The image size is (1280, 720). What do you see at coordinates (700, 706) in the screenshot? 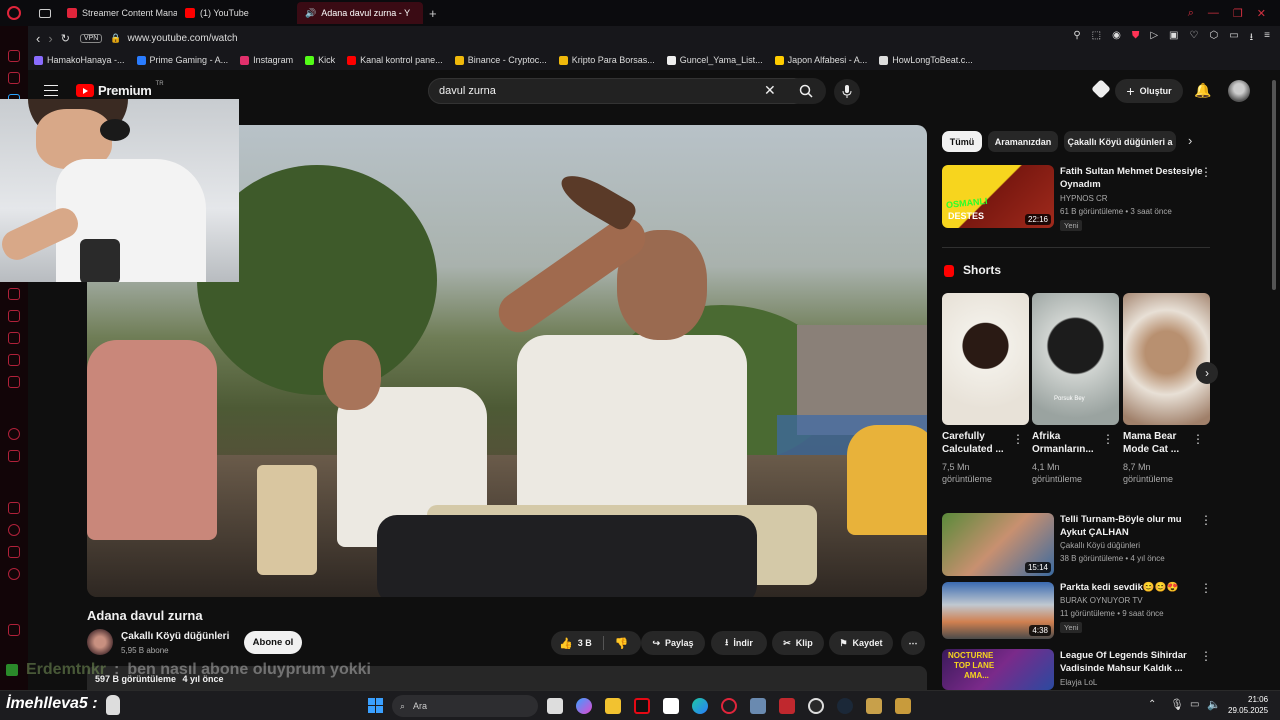
I see `edge-icon` at bounding box center [700, 706].